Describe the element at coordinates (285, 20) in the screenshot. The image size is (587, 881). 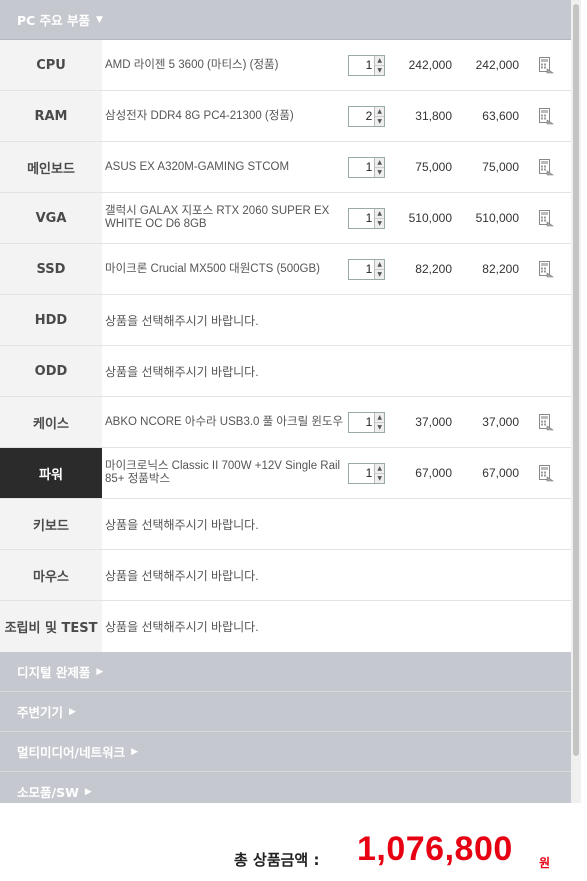
I see `category-header-pc-parts: PC 주요 부품 ▼` at that location.